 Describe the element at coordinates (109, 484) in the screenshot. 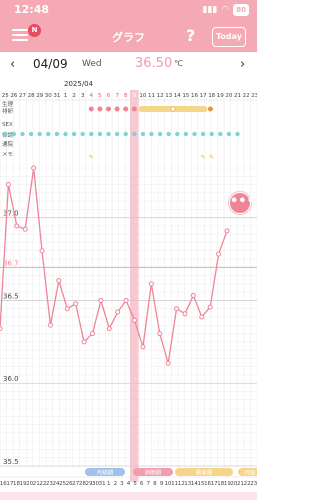

I see `bottom-day-label: 1` at that location.